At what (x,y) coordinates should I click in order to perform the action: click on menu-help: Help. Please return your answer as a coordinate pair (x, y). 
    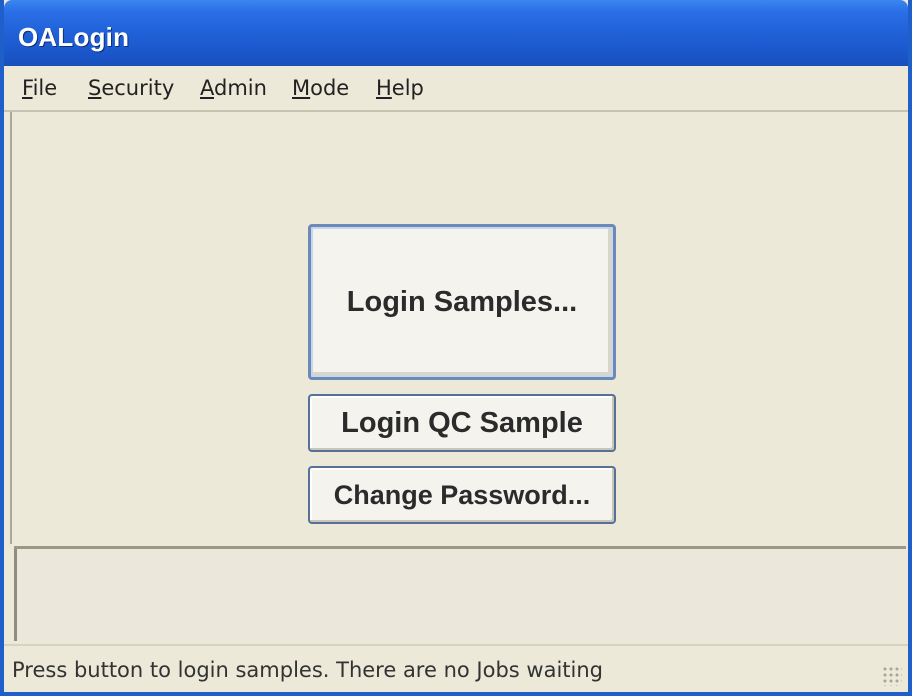
    Looking at the image, I should click on (400, 88).